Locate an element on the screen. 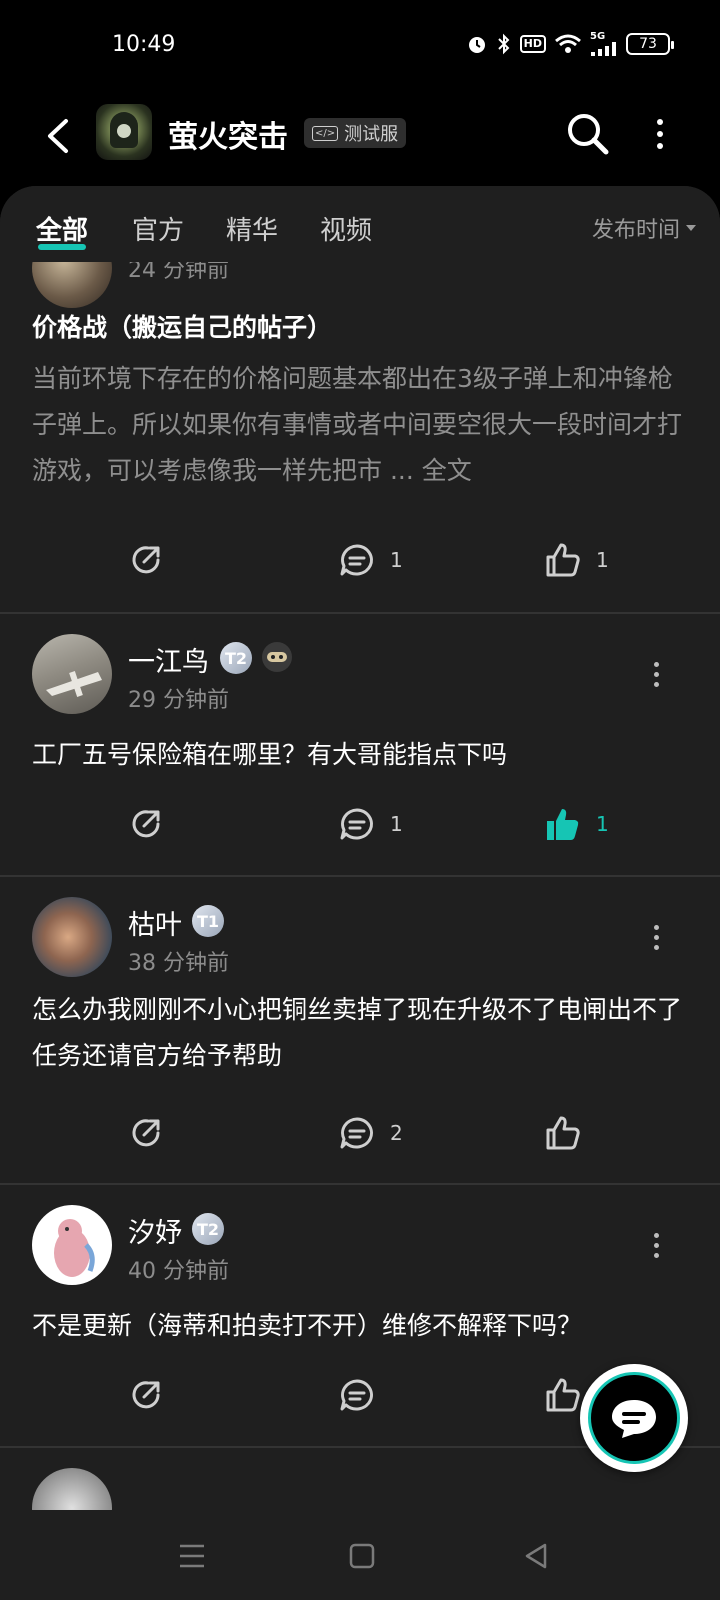  username: 汐妤 is located at coordinates (155, 1230).